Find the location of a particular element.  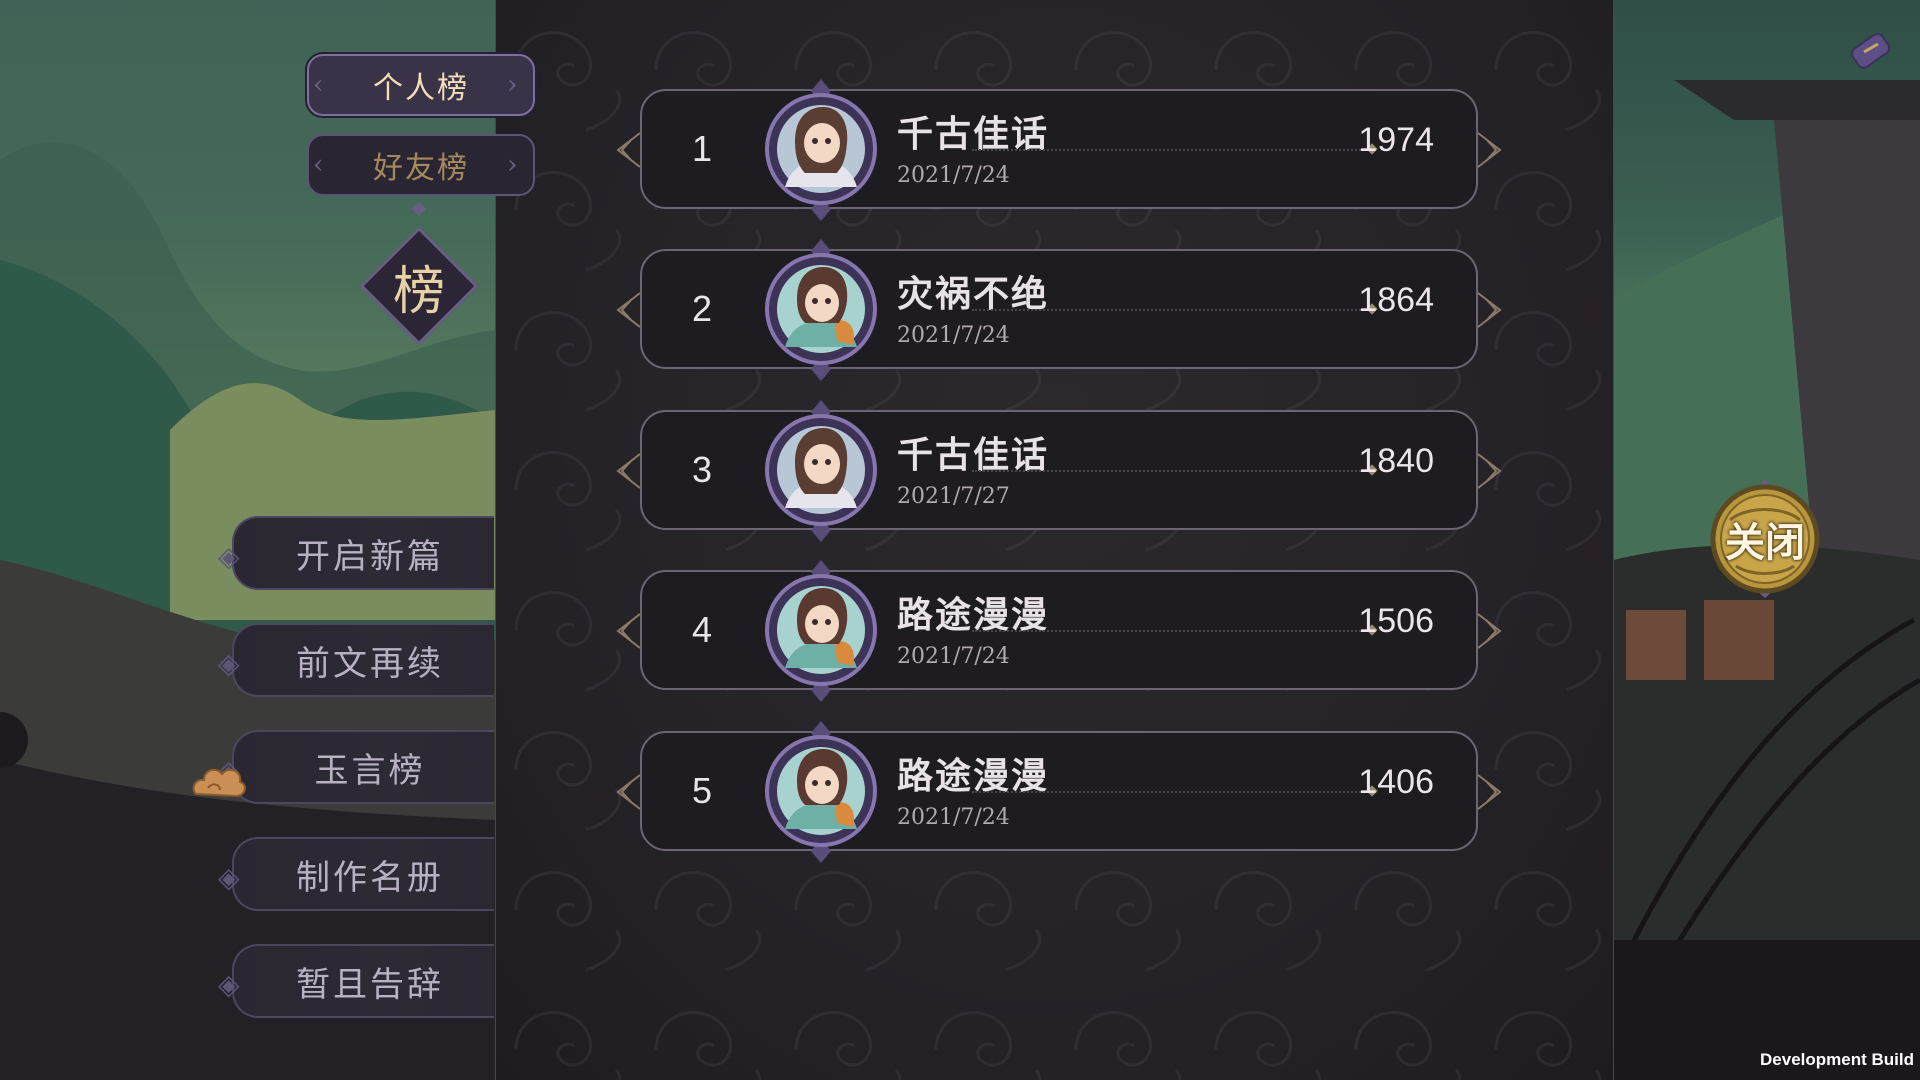

menu-button-label: 制作名册 is located at coordinates (370, 877).